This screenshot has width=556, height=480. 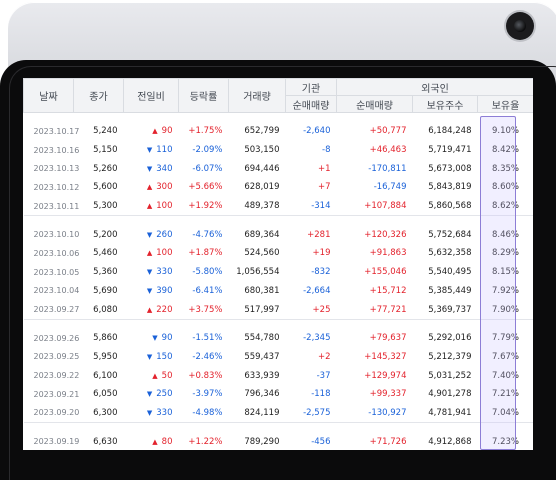 I want to click on cell-foreign-holdings: 5,752,684, so click(x=450, y=234).